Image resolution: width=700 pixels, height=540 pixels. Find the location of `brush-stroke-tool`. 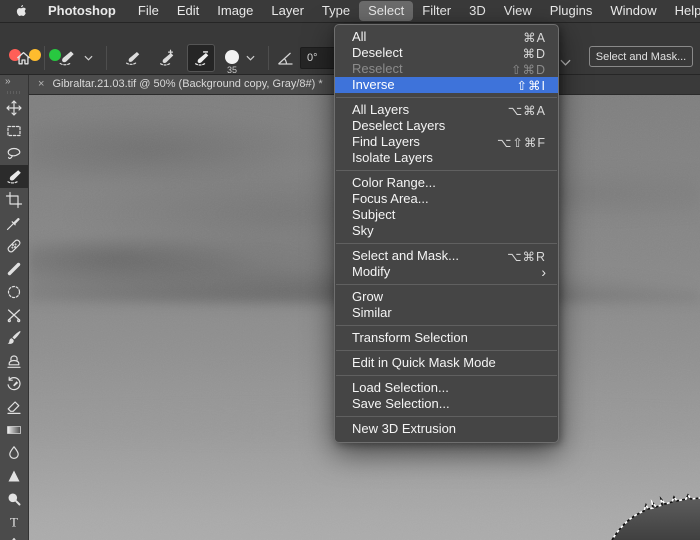

brush-stroke-tool is located at coordinates (14, 268).